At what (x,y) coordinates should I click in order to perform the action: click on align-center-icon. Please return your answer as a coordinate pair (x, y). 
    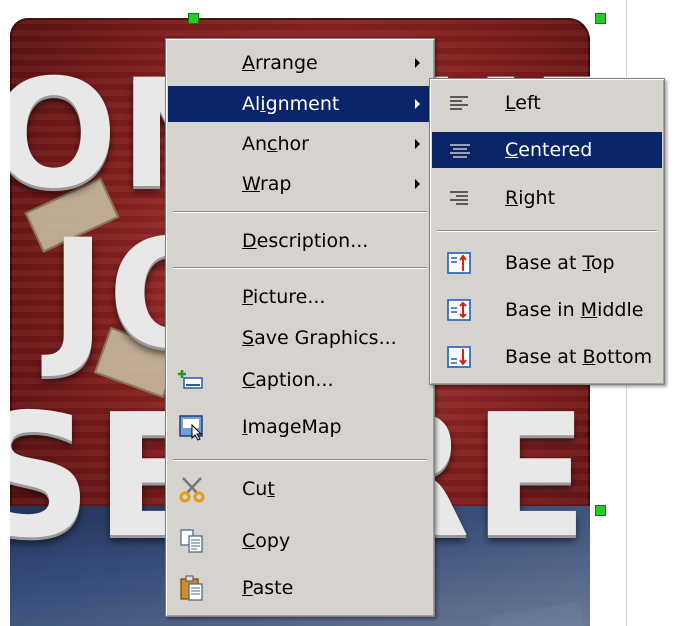
    Looking at the image, I should click on (460, 151).